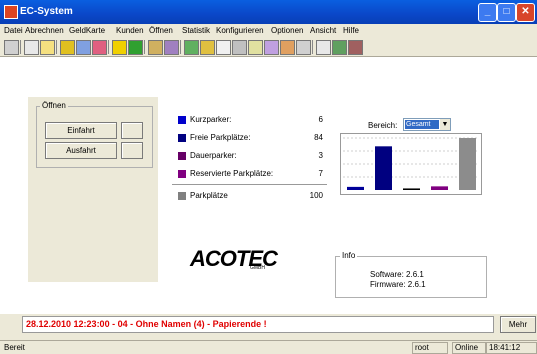  Describe the element at coordinates (240, 258) in the screenshot. I see `acotec-logo: ACOTEC GMBH` at that location.